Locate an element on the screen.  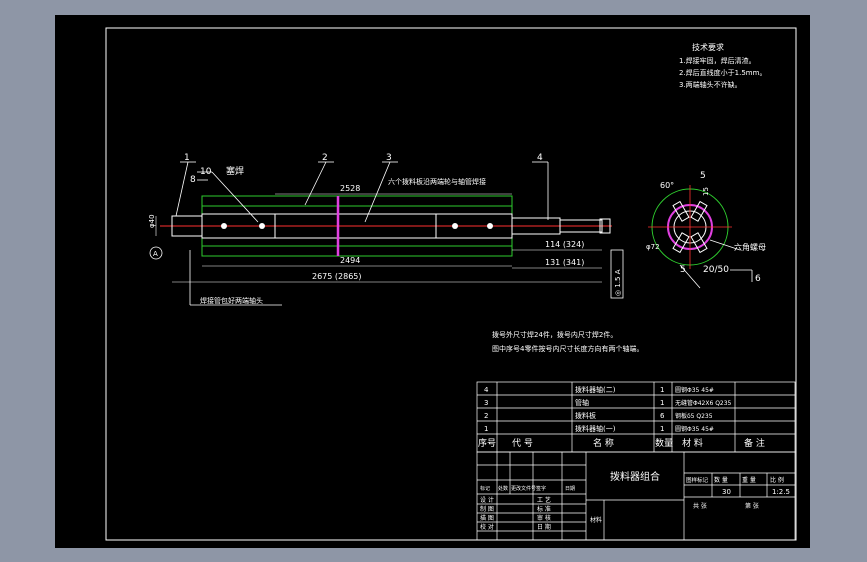
dim-2494: 2494 is located at coordinates (350, 260).